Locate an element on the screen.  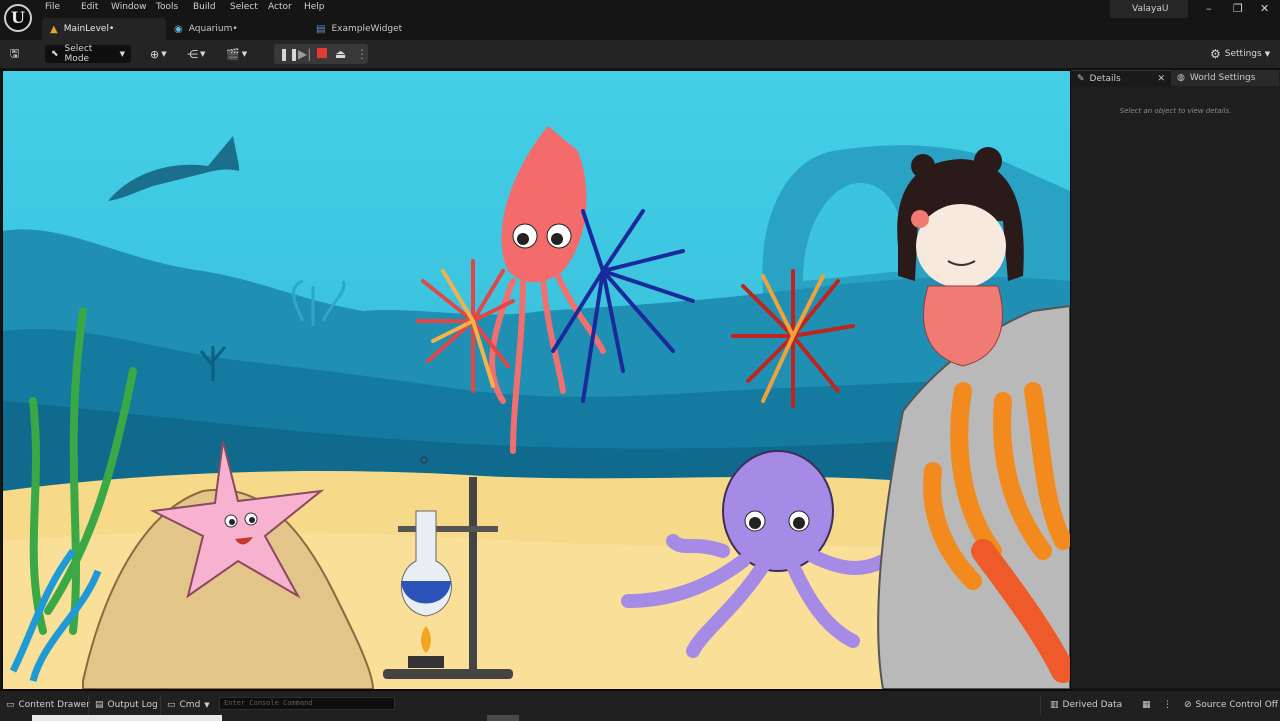
tab-label: ExampleWidget is located at coordinates (367, 29).